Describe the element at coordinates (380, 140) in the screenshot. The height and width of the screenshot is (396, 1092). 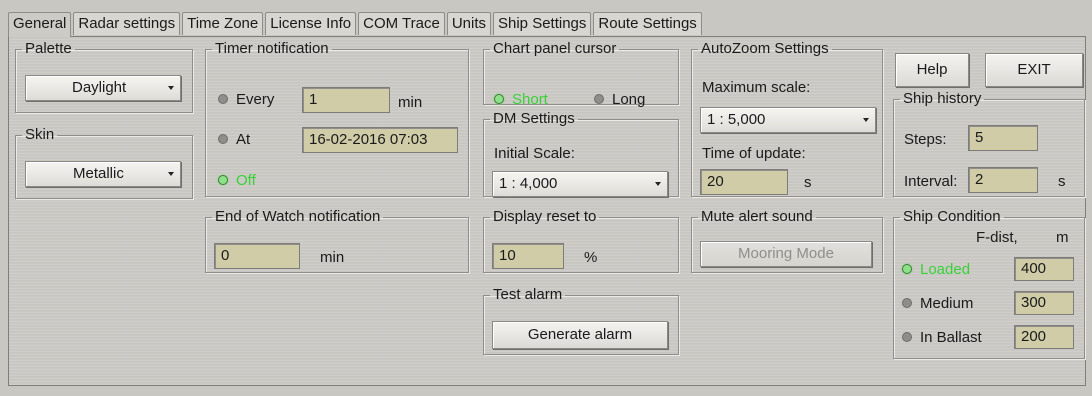
I see `timer-at-field: 16-02-2016 07:03` at that location.